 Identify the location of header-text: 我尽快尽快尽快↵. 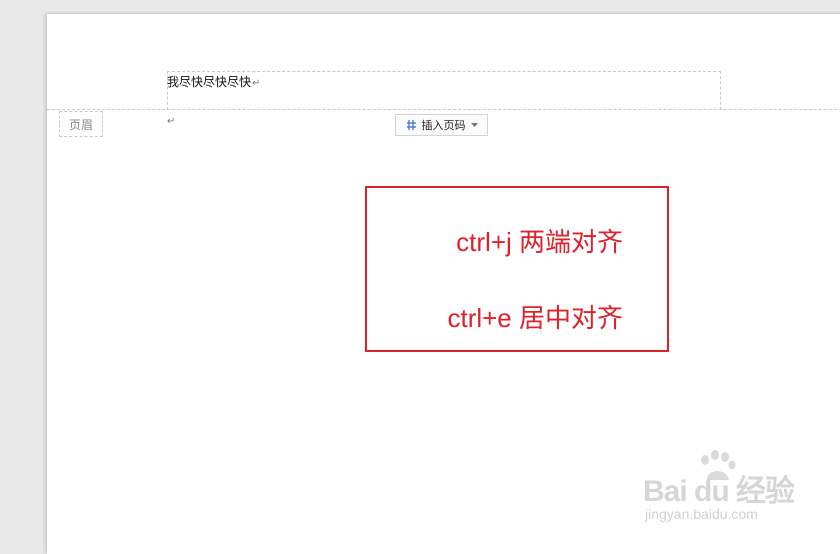
(213, 81).